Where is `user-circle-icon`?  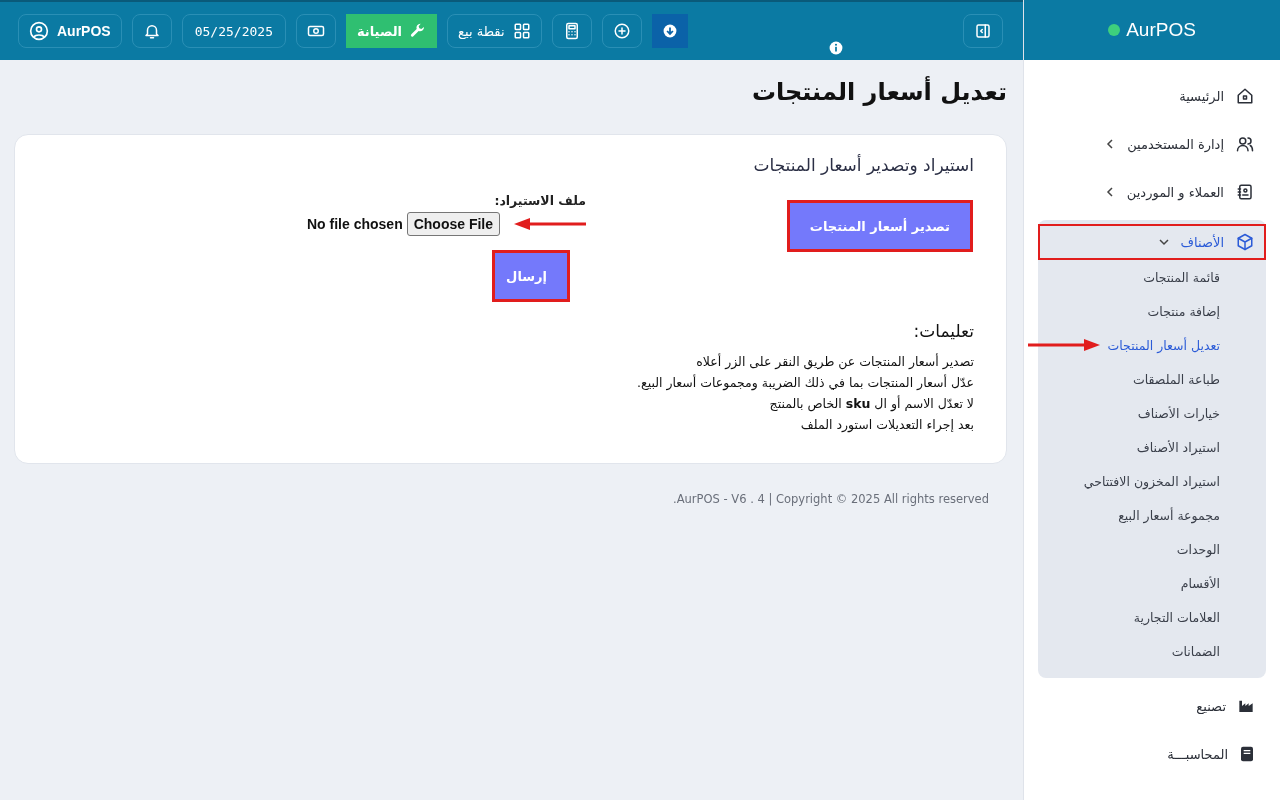
user-circle-icon is located at coordinates (39, 31).